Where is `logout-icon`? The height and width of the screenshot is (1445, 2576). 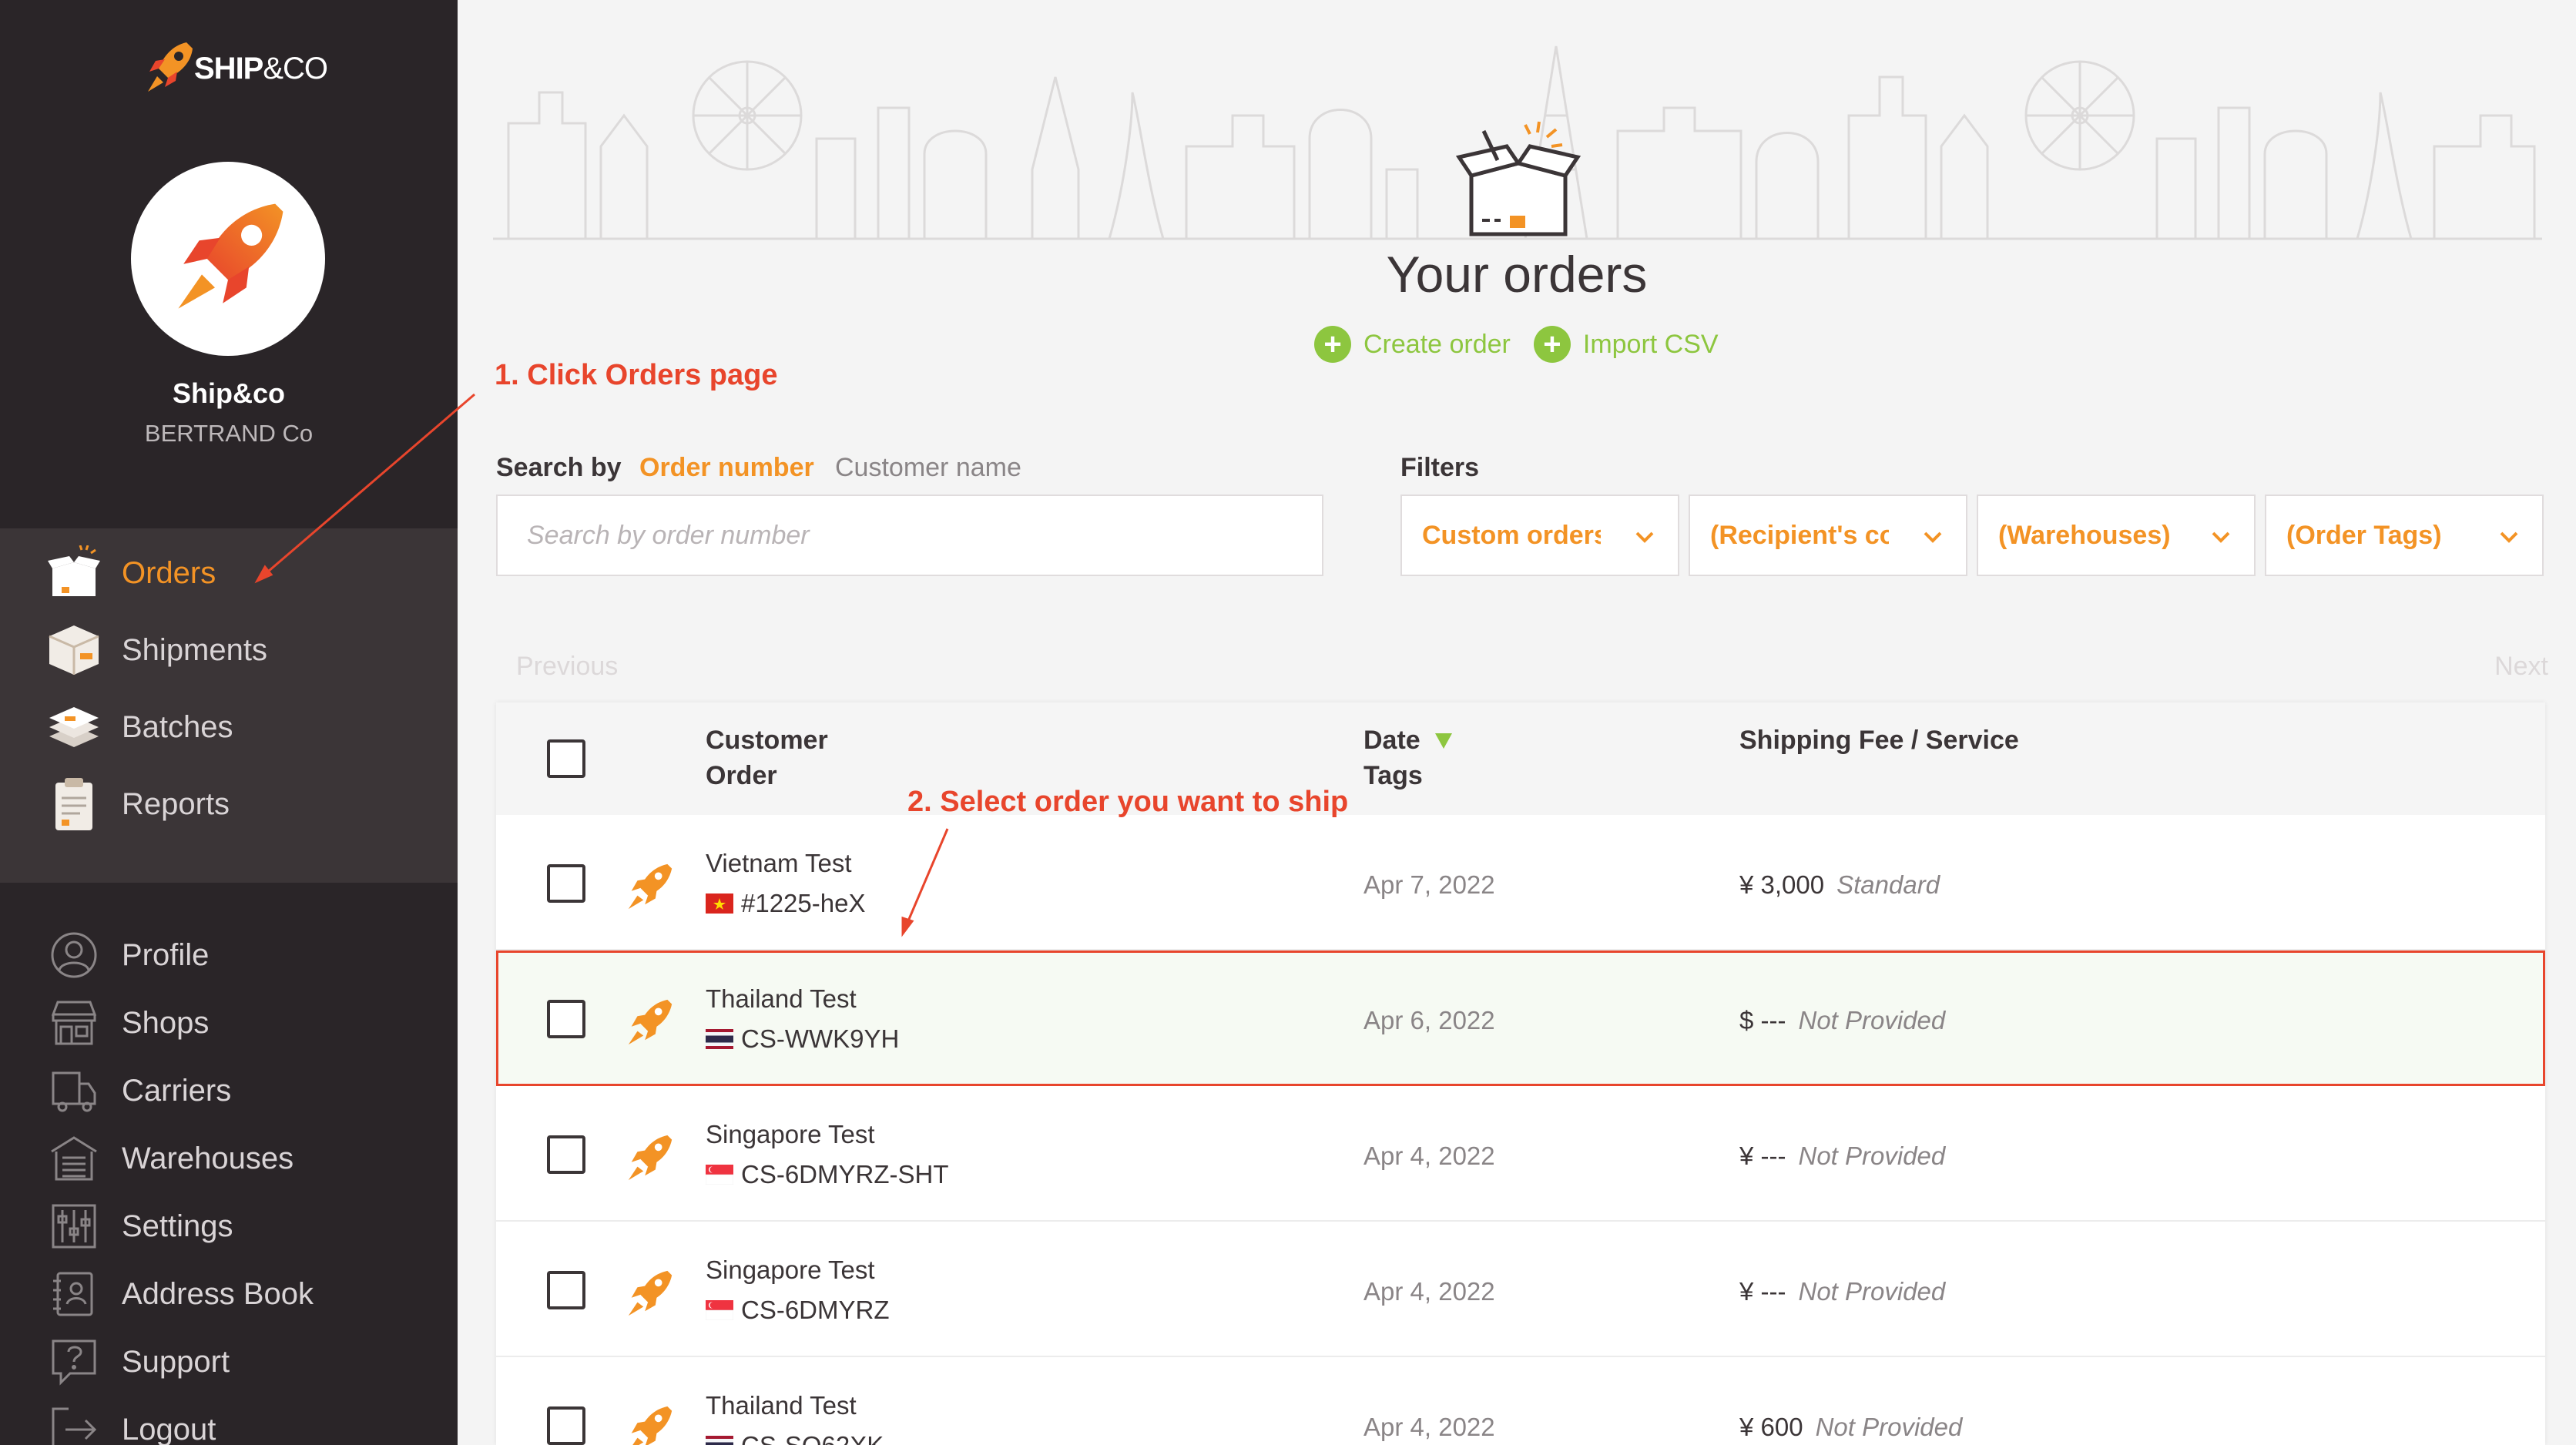
logout-icon is located at coordinates (74, 1424).